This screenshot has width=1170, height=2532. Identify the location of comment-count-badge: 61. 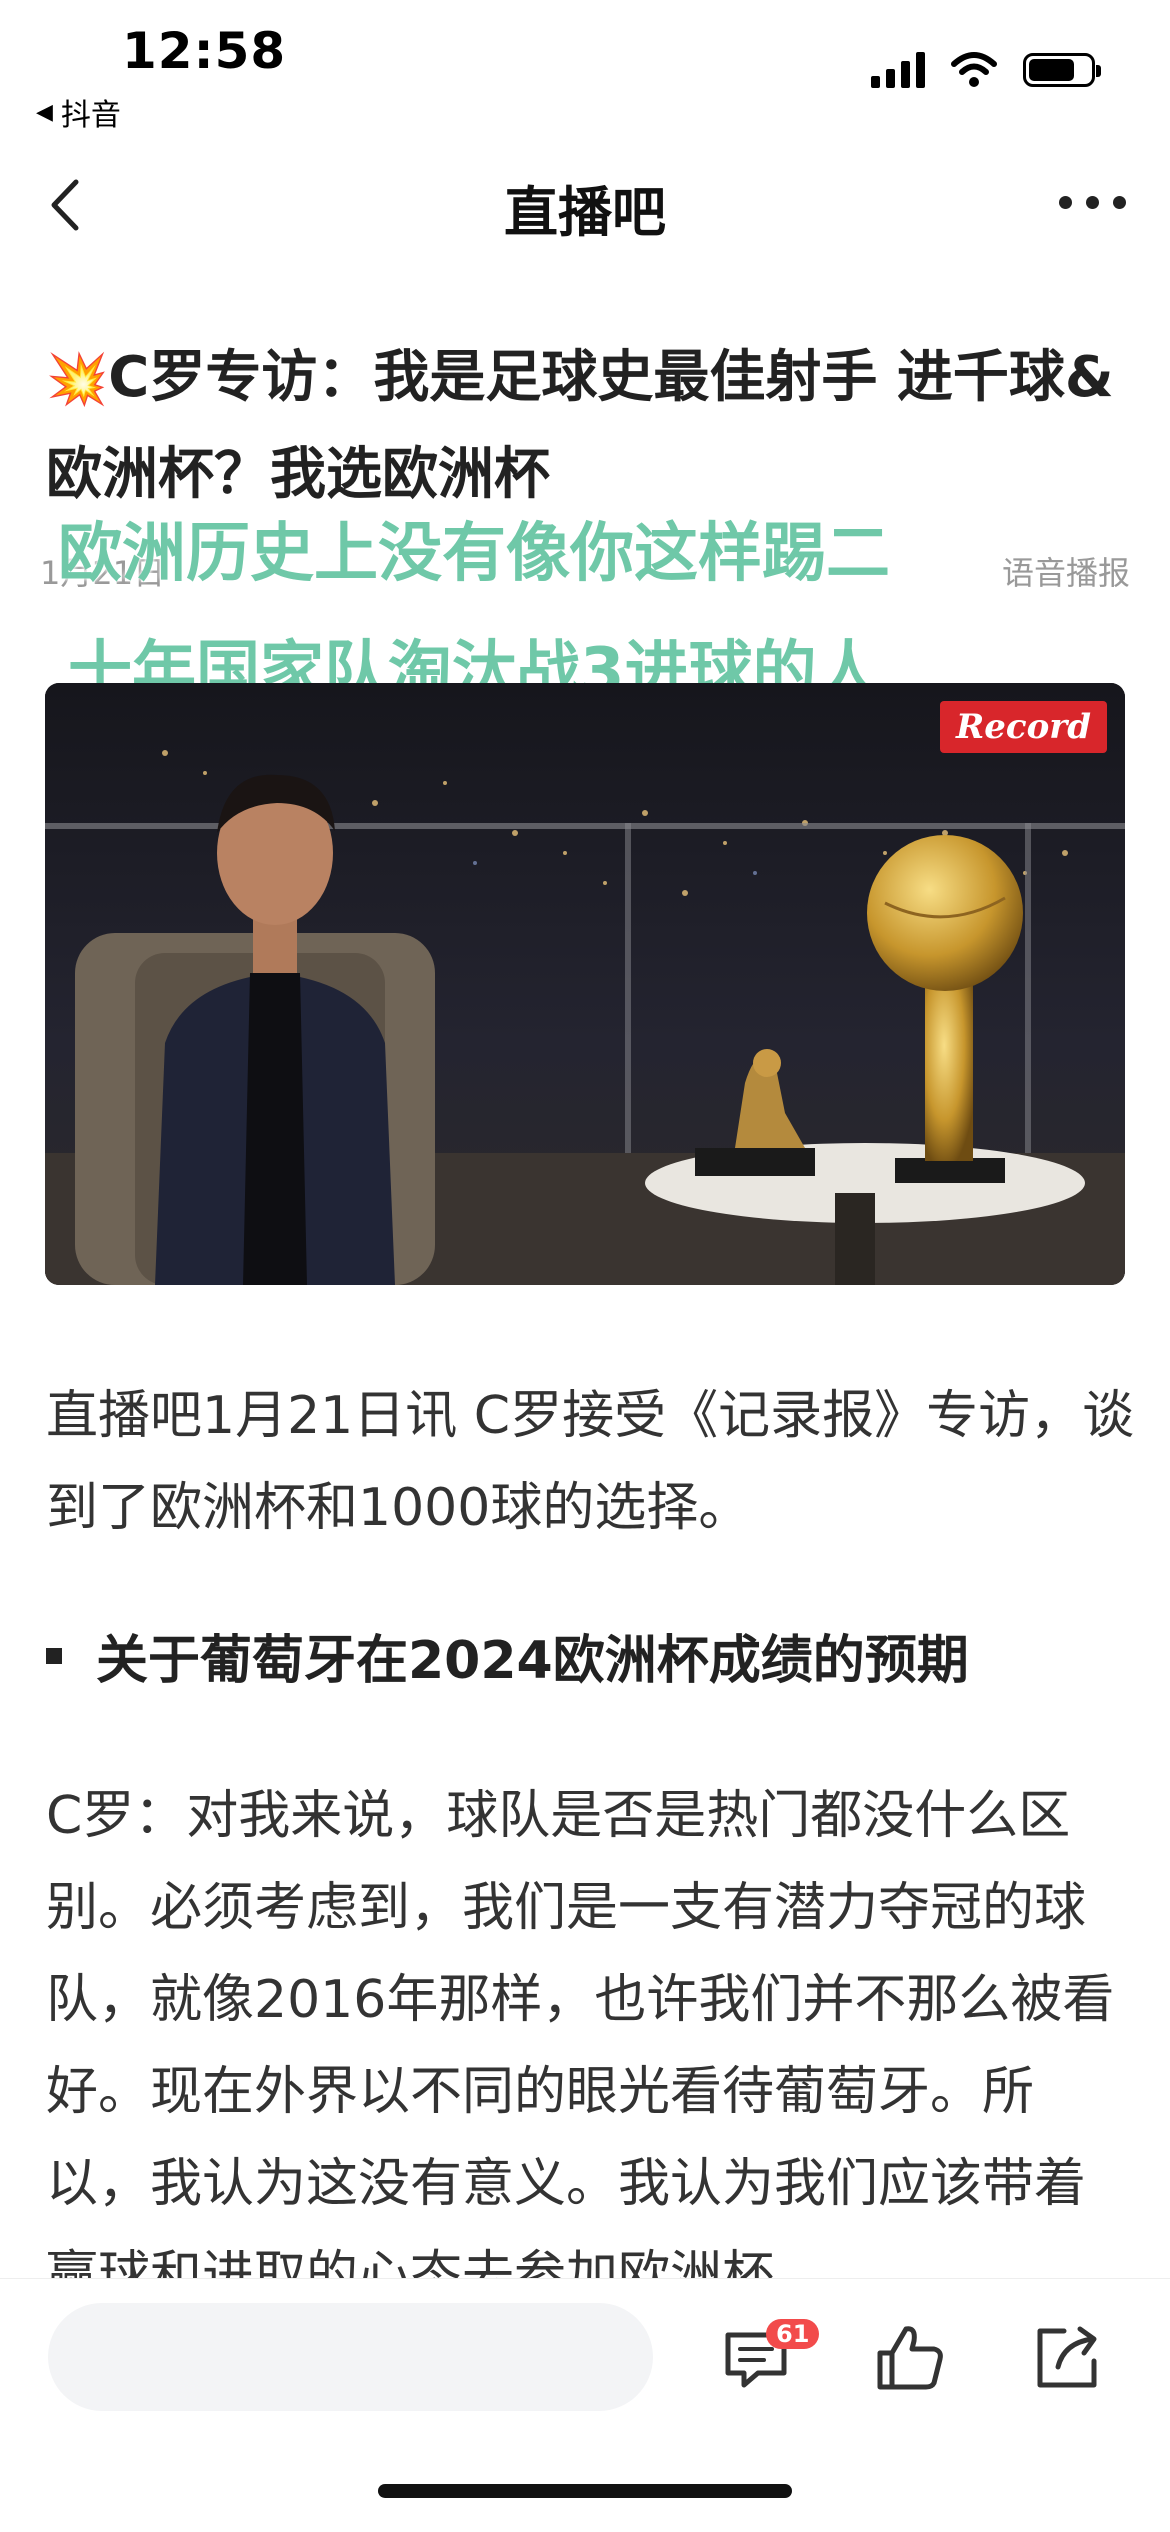
(793, 2334).